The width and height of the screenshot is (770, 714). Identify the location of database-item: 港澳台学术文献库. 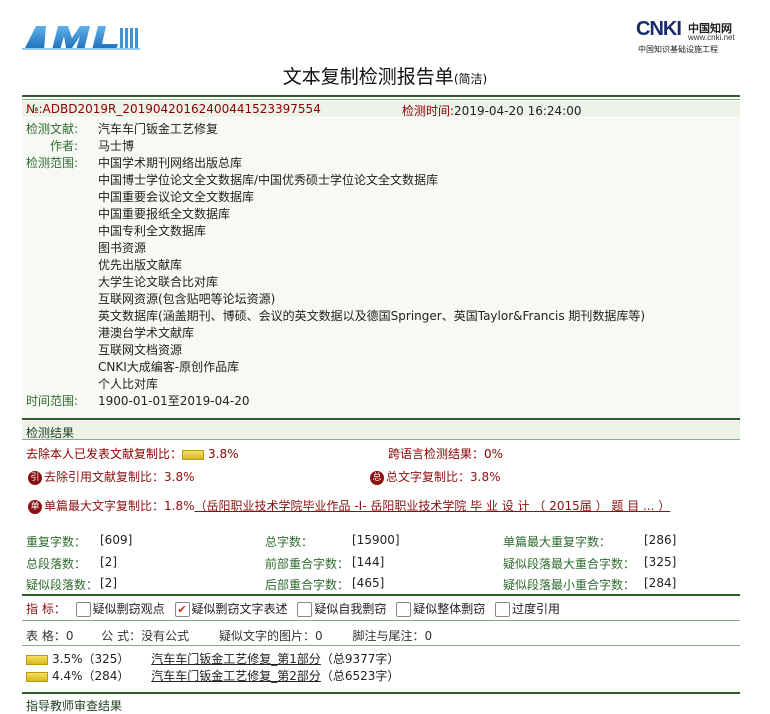
(146, 333).